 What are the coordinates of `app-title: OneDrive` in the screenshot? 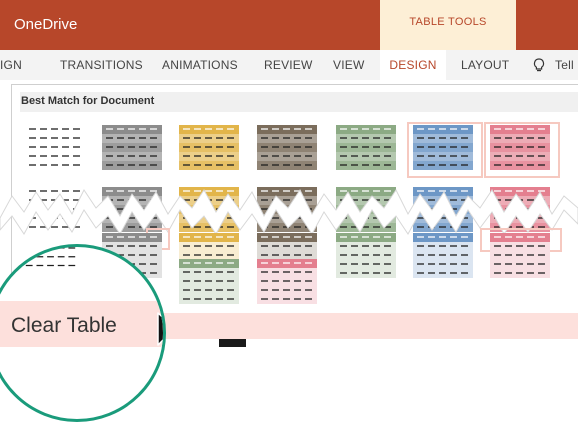 It's located at (46, 24).